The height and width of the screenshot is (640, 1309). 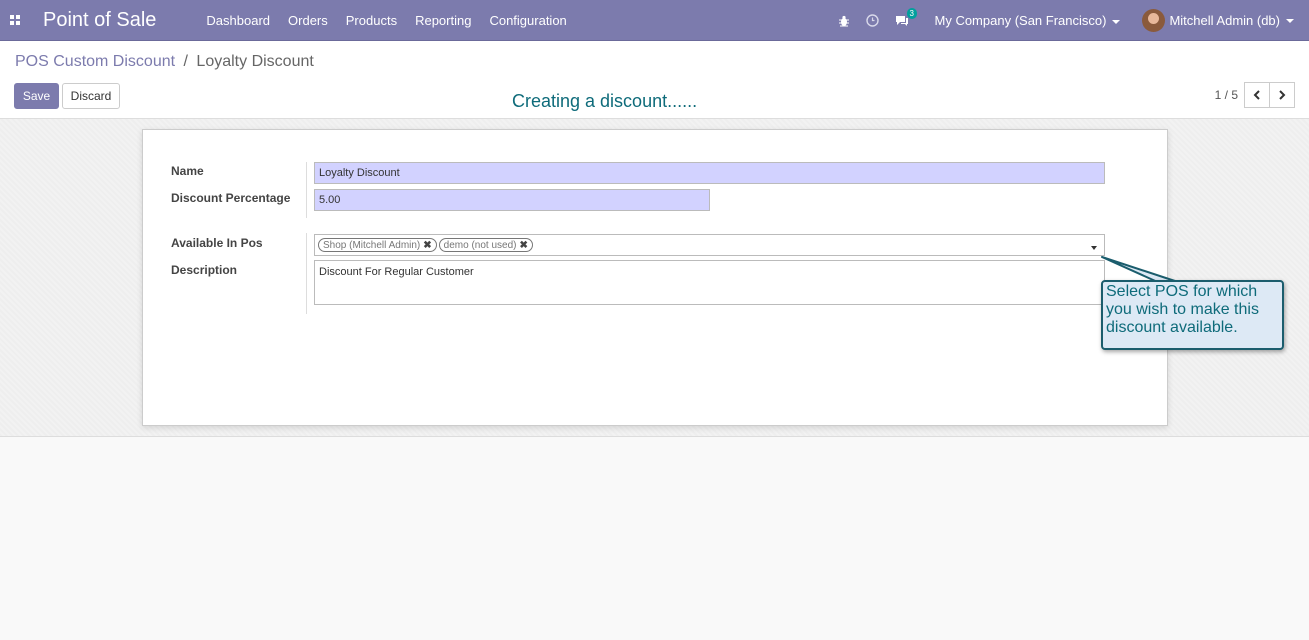 What do you see at coordinates (99, 20) in the screenshot?
I see `app-title: Point of Sale` at bounding box center [99, 20].